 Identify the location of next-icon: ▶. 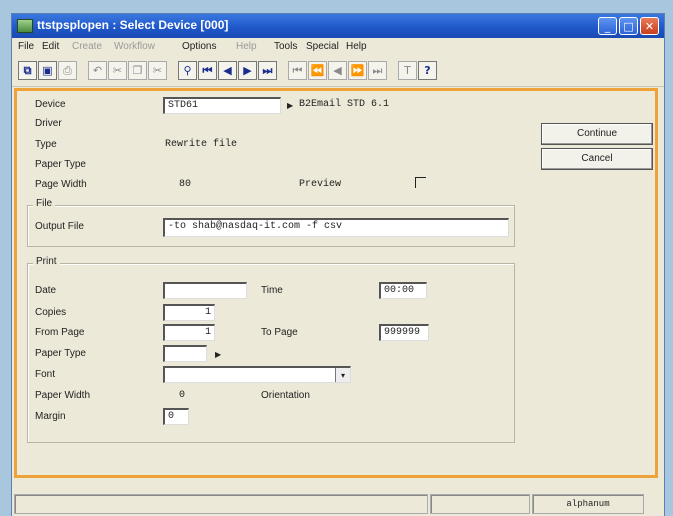
(247, 70).